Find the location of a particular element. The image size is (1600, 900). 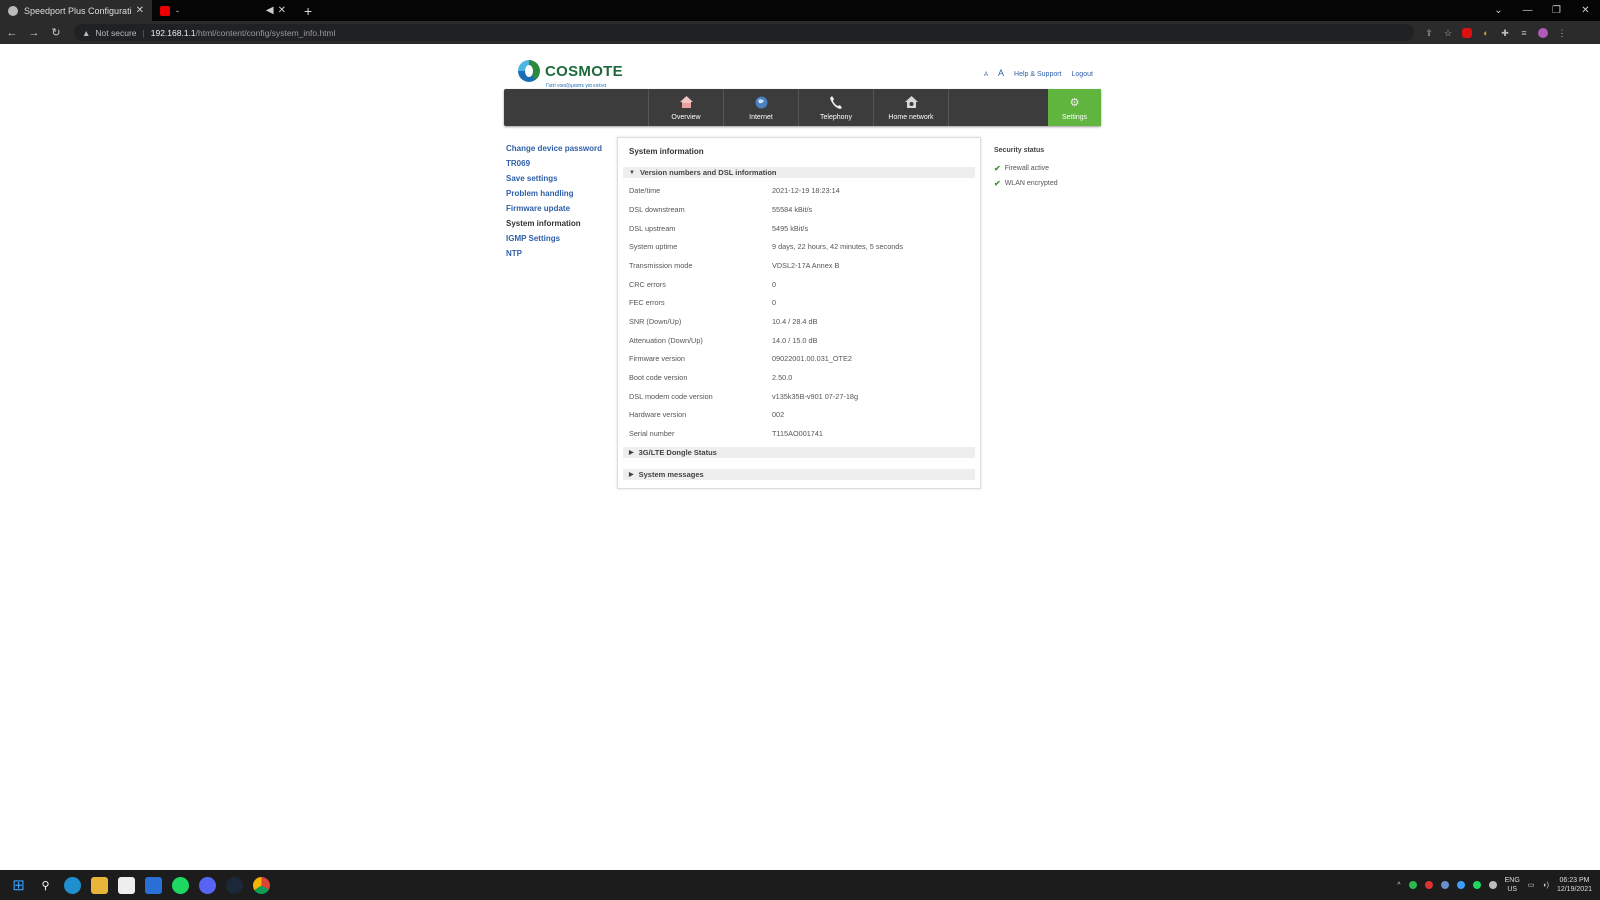

clock: 06:23 PM 12/19/2021 is located at coordinates (1574, 885).